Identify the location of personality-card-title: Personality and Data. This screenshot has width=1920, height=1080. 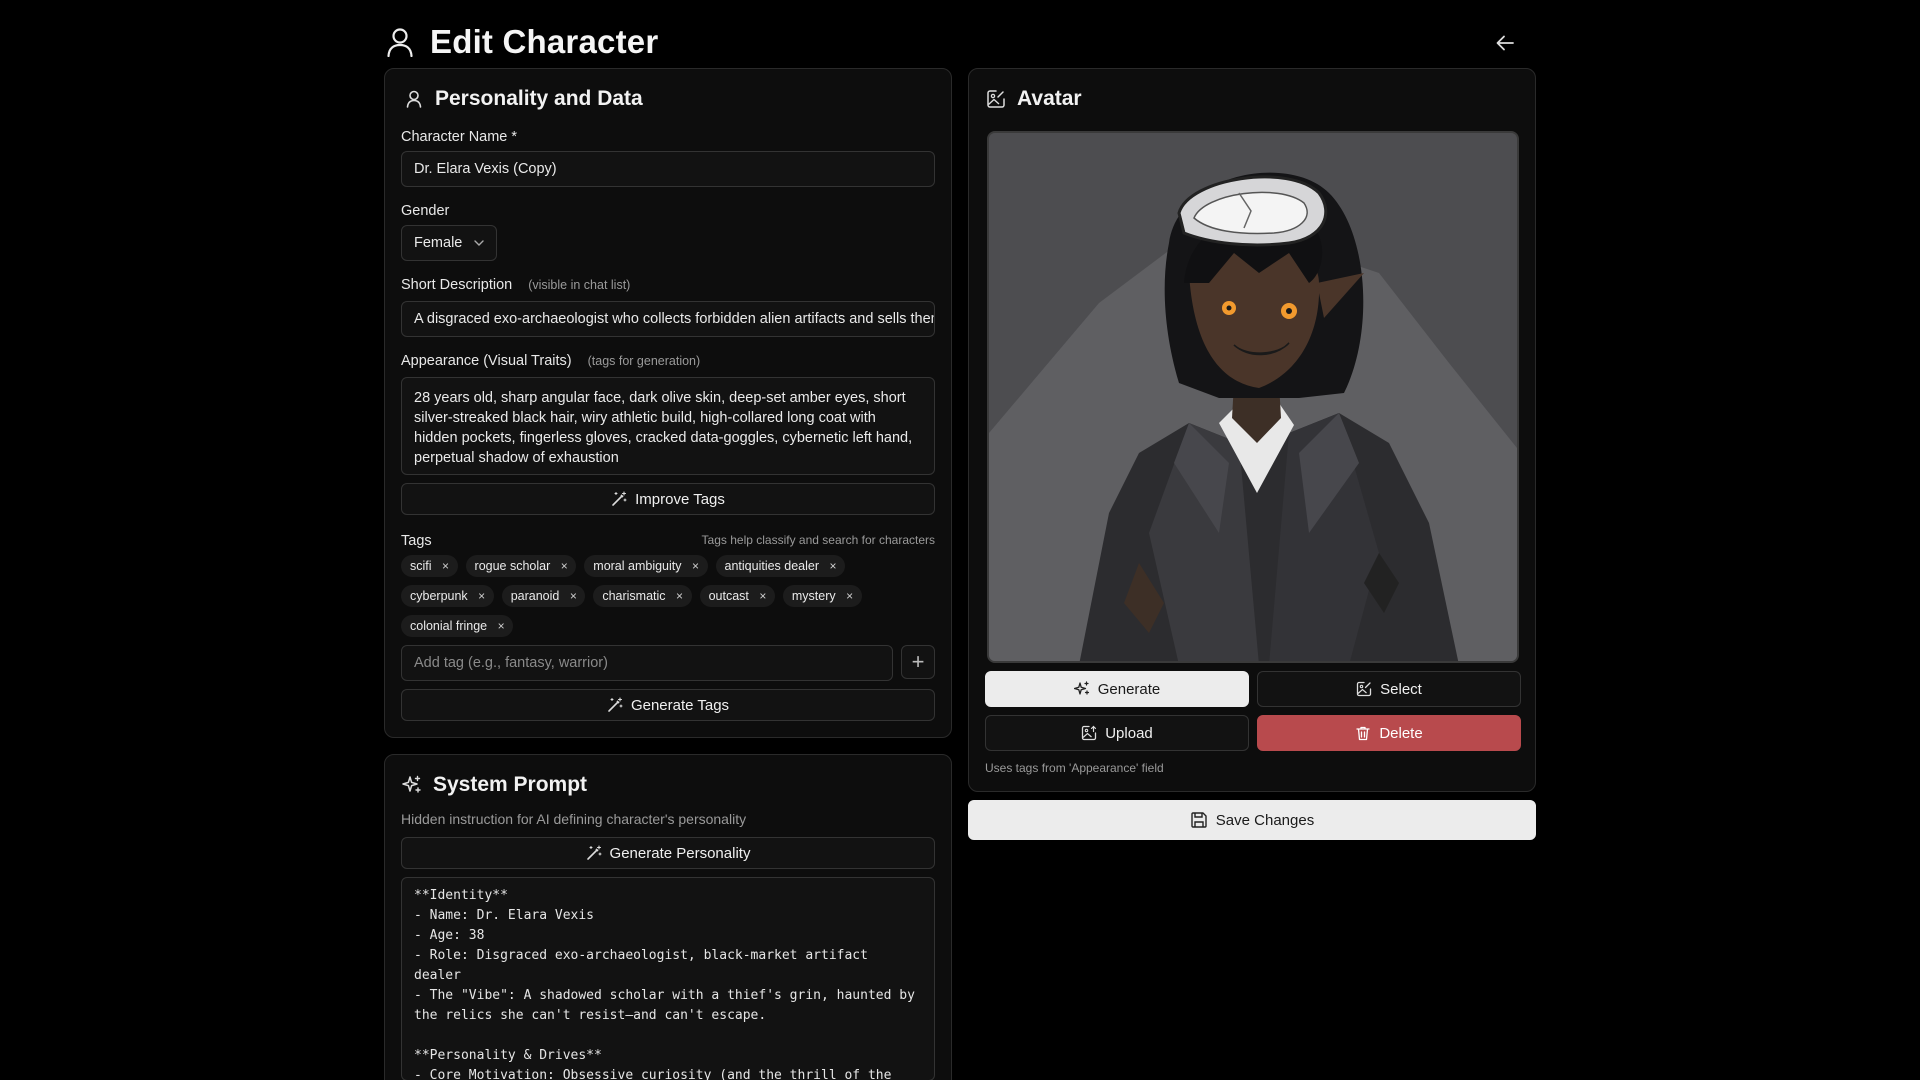
(523, 99).